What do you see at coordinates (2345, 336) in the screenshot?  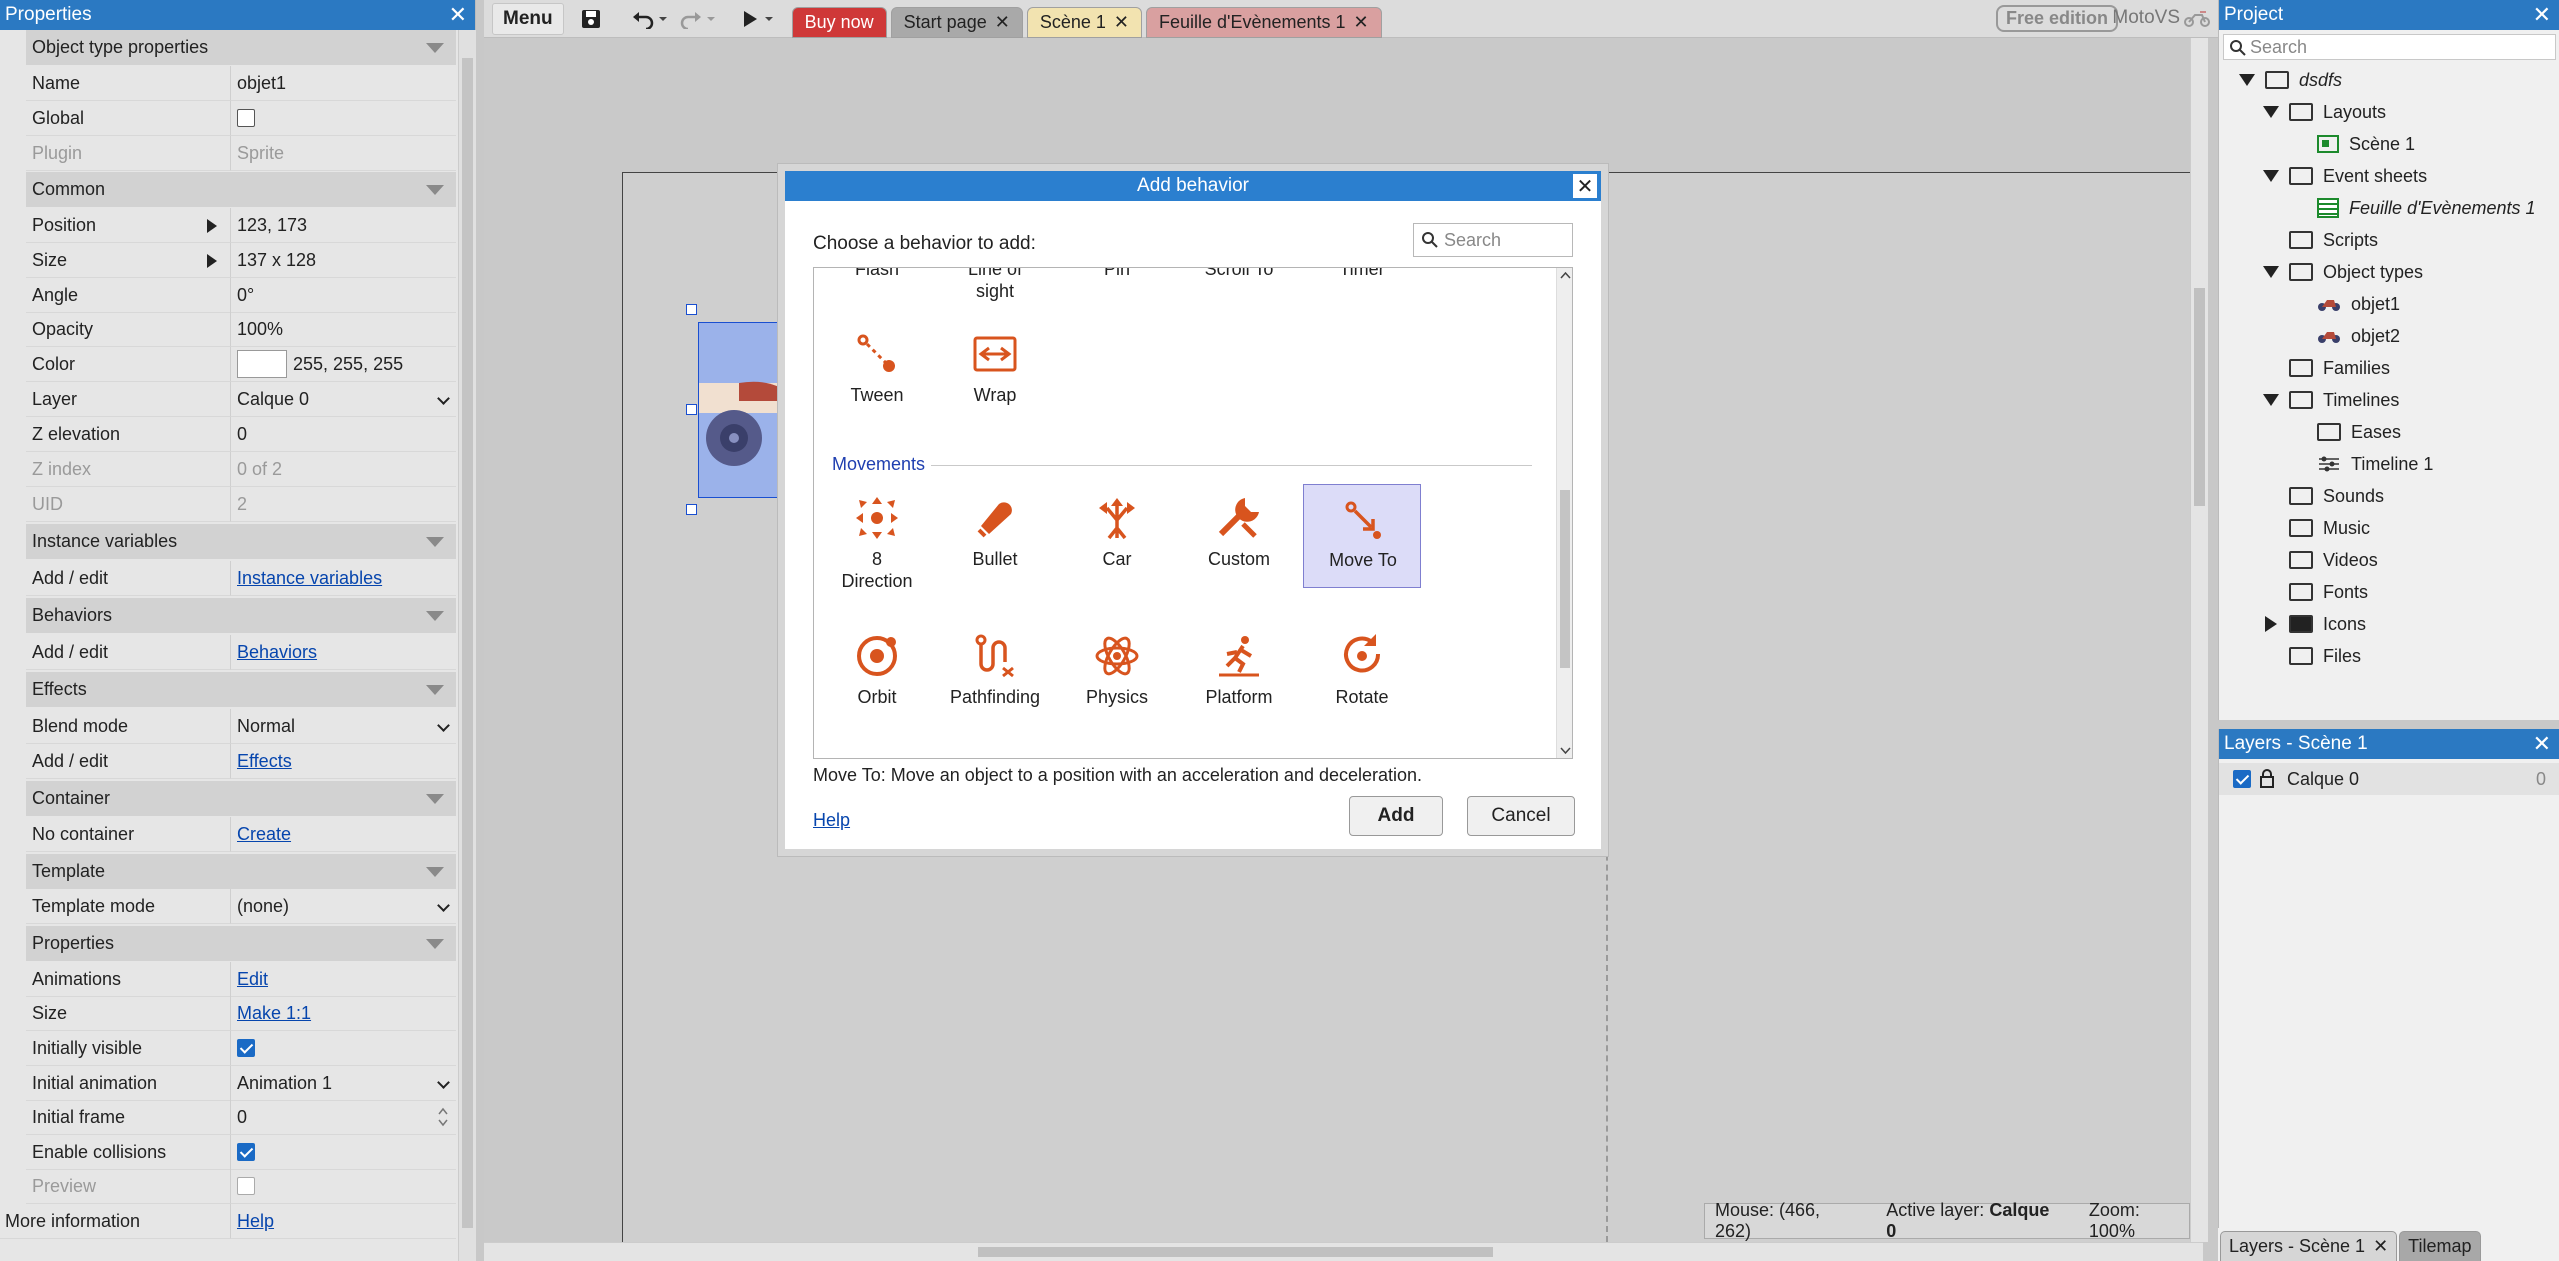 I see `tree-item-objet2: objet2` at bounding box center [2345, 336].